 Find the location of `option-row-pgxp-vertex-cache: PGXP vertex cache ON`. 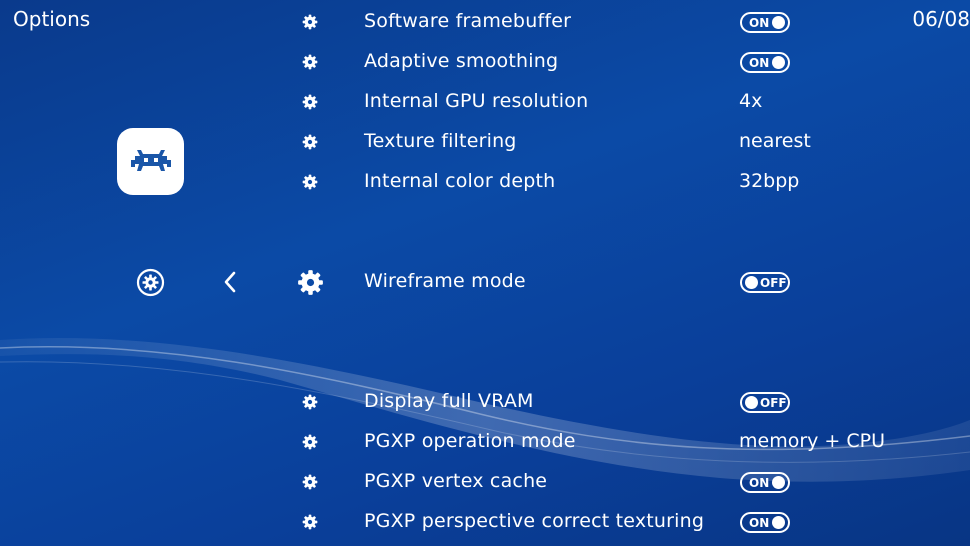

option-row-pgxp-vertex-cache: PGXP vertex cache ON is located at coordinates (485, 482).